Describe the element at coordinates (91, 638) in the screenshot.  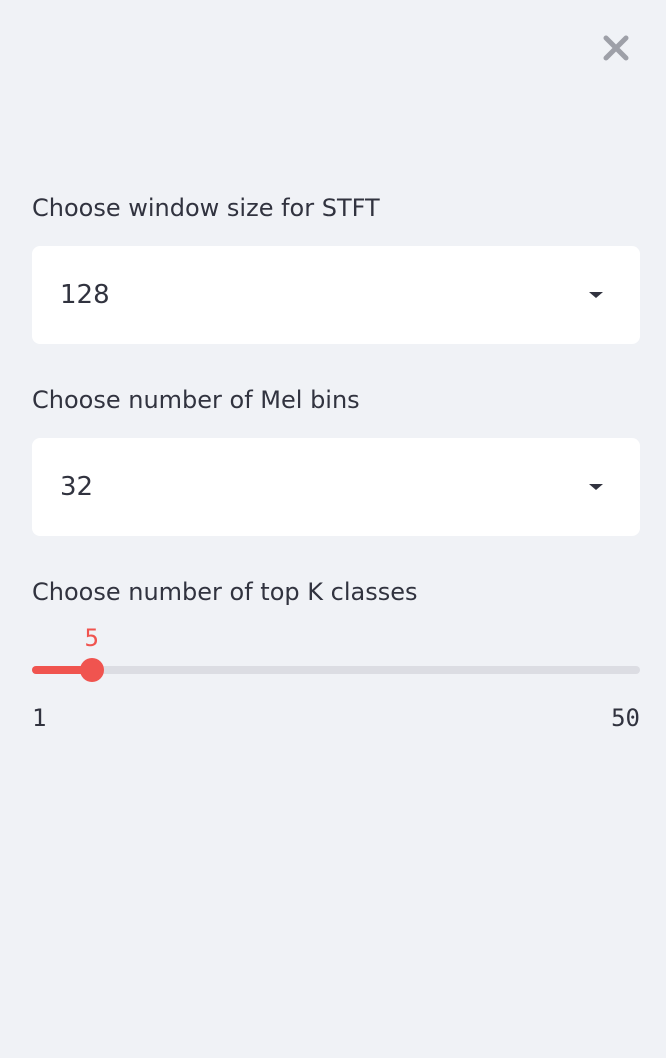
I see `slider-current-value: 5` at that location.